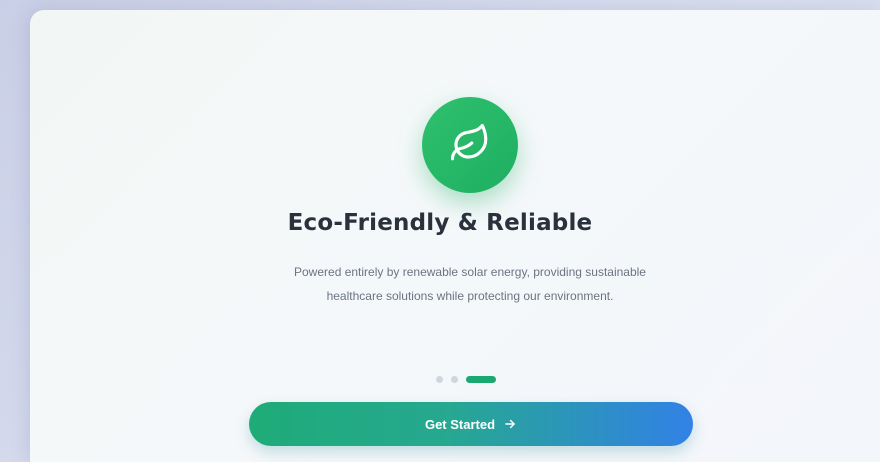  What do you see at coordinates (460, 424) in the screenshot?
I see `get-started-label: Get Started` at bounding box center [460, 424].